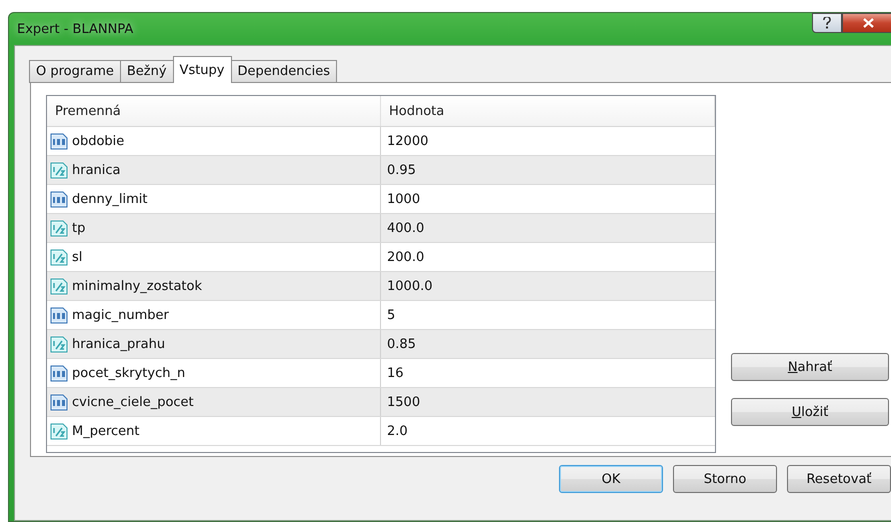 This screenshot has height=522, width=891. I want to click on value-cell: 1500, so click(548, 402).